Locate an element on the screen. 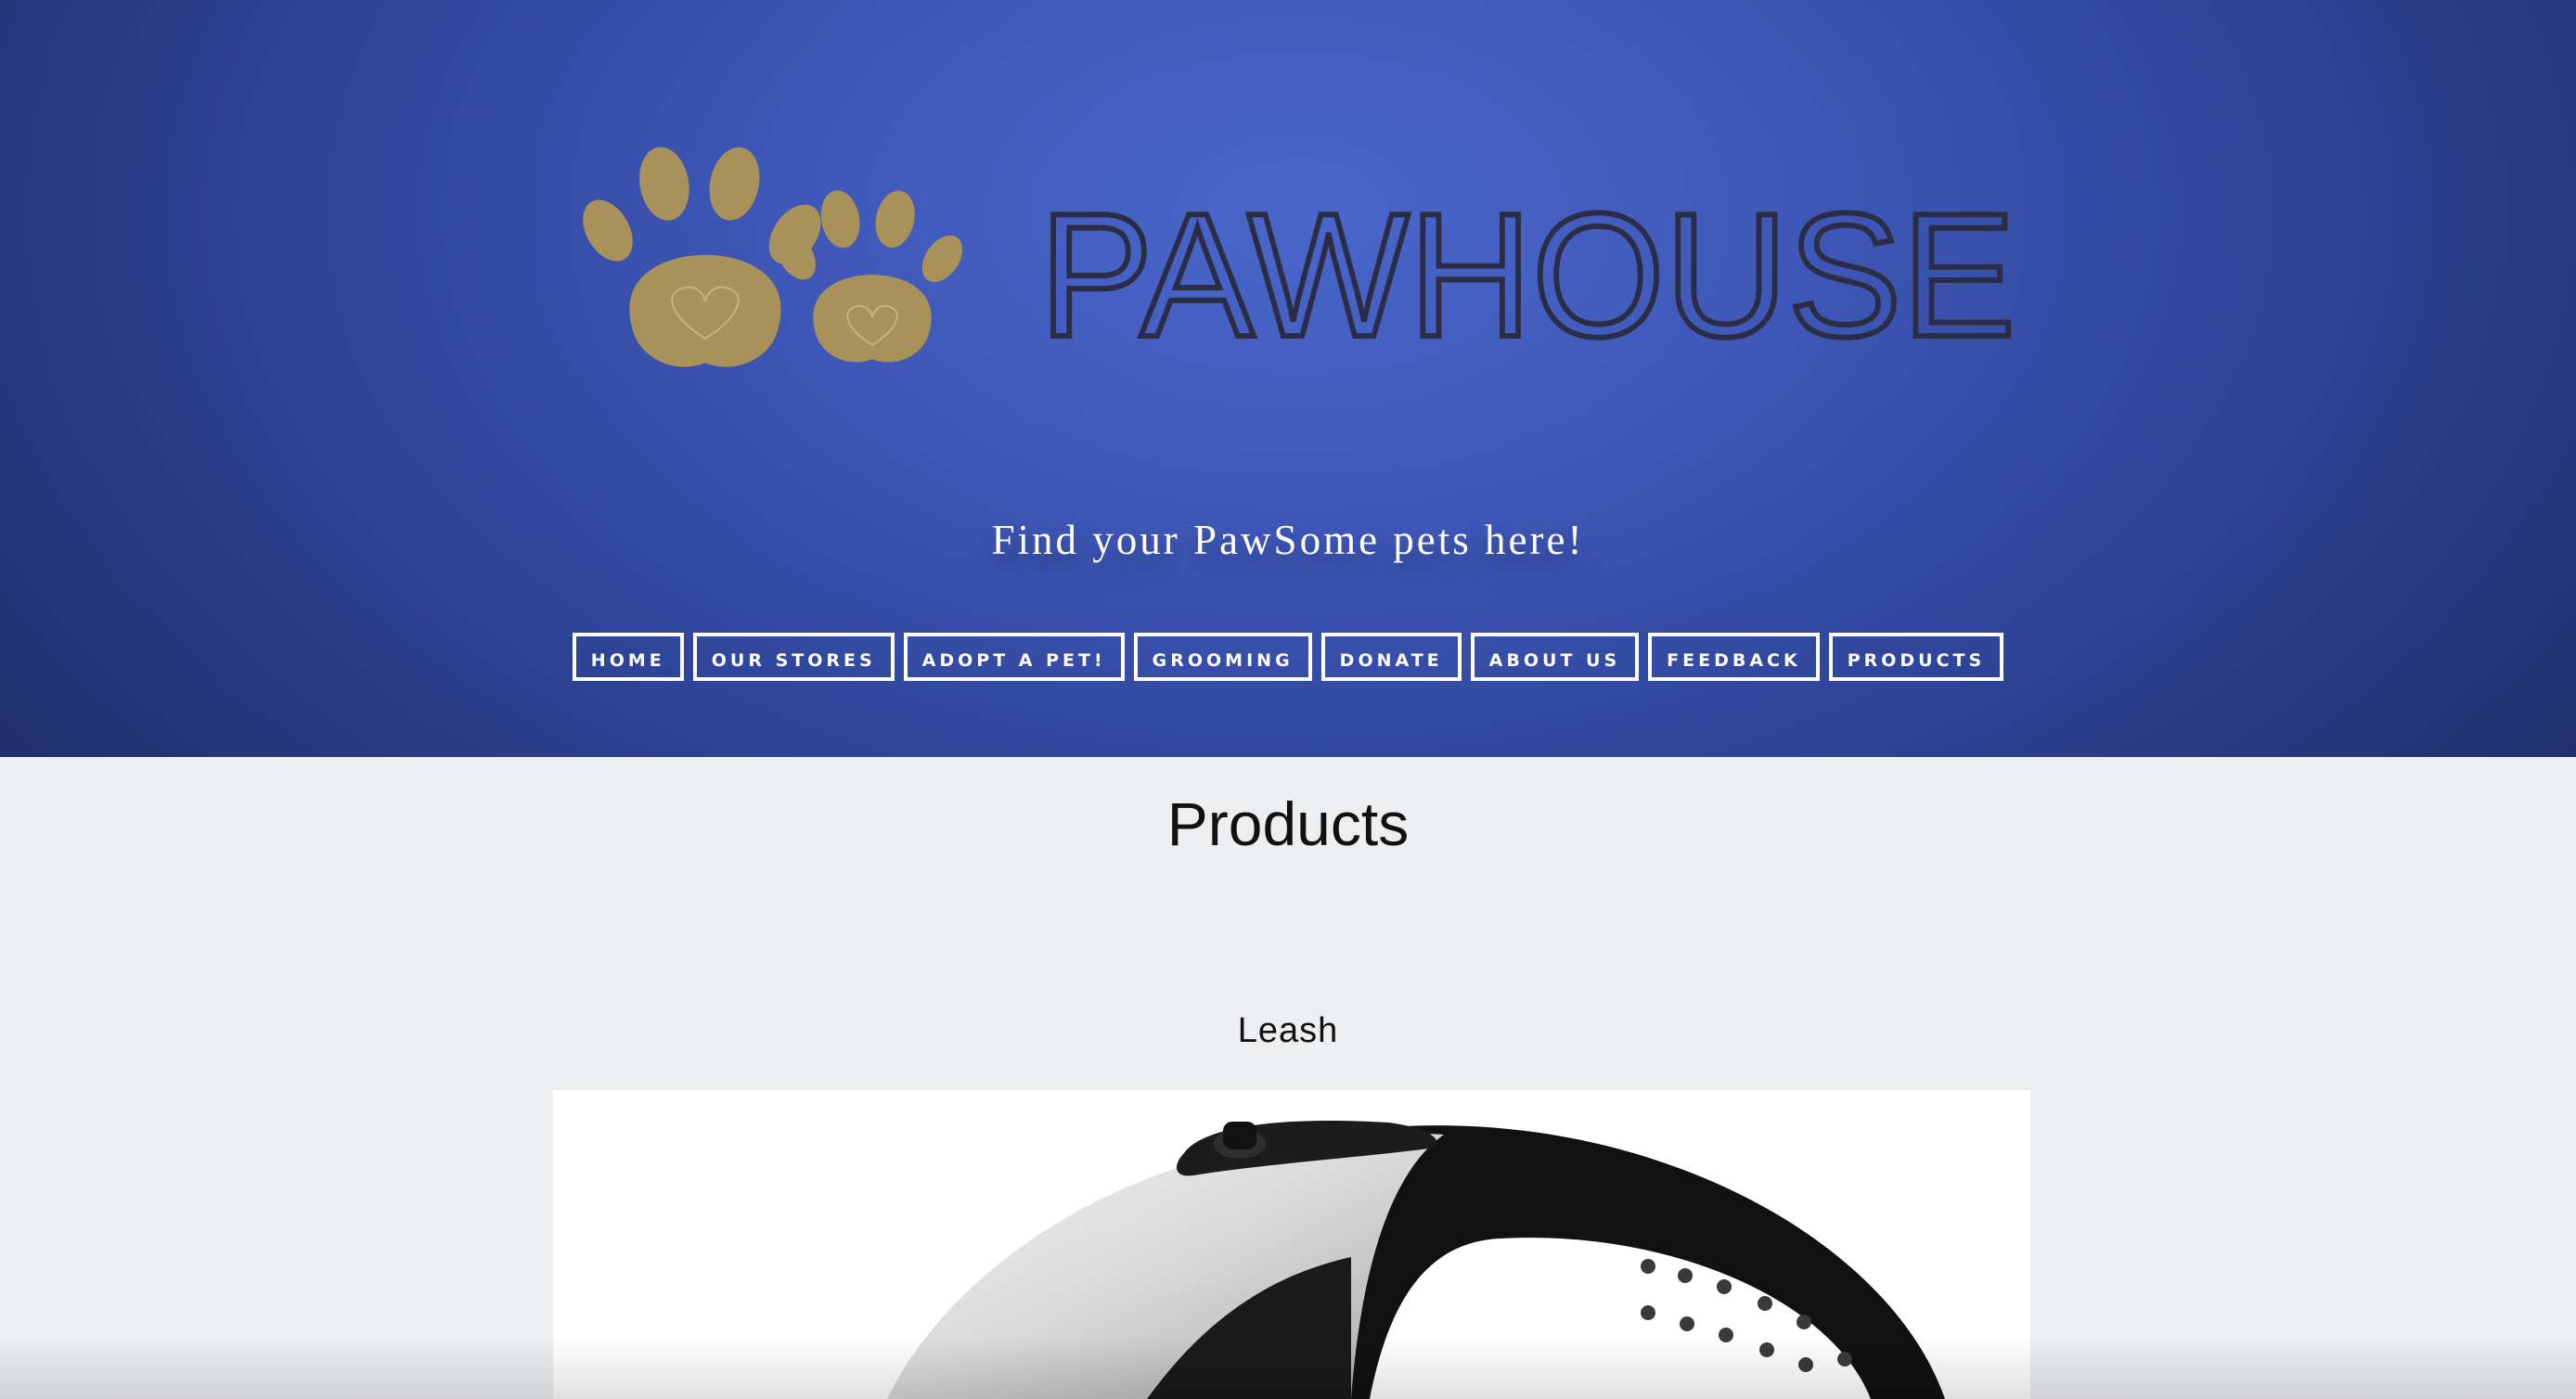  nav-home: HOME is located at coordinates (628, 657).